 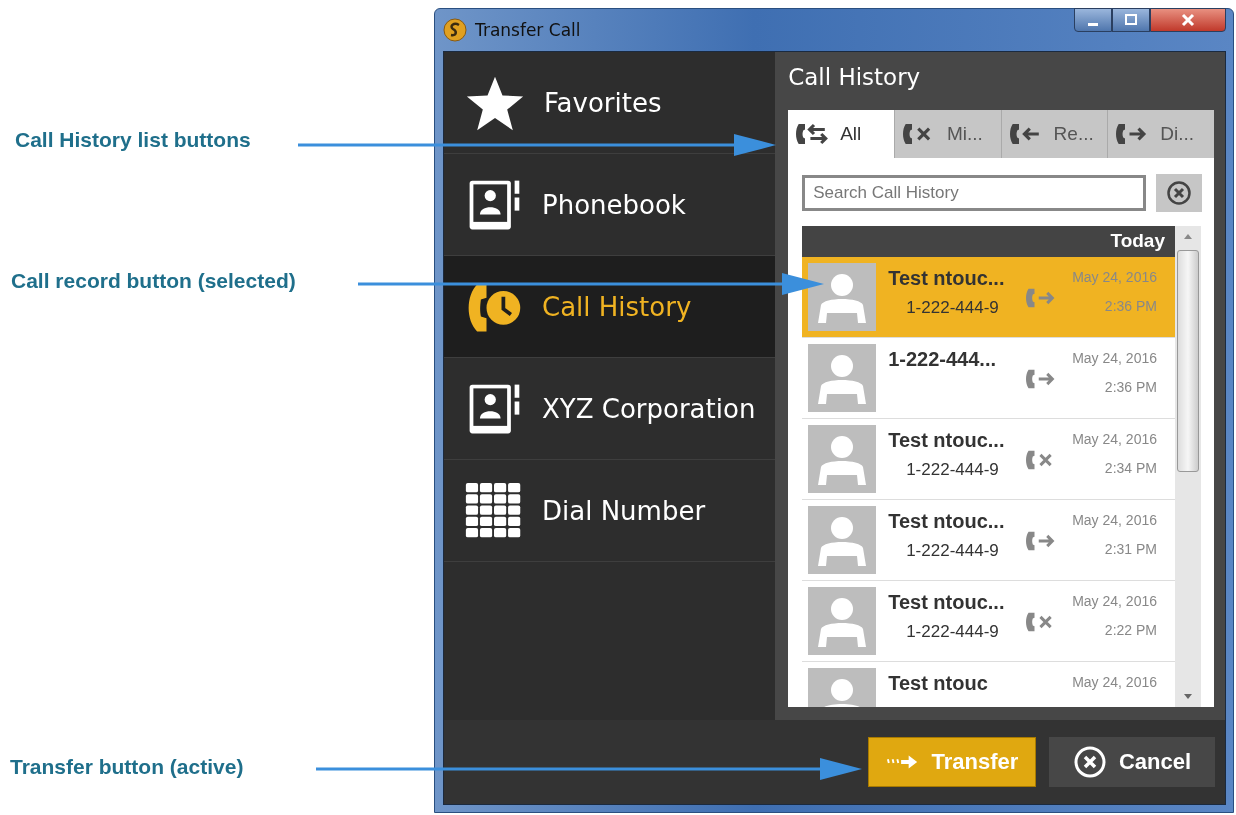 I want to click on sidebar-item: XYZ Corporation, so click(x=610, y=409).